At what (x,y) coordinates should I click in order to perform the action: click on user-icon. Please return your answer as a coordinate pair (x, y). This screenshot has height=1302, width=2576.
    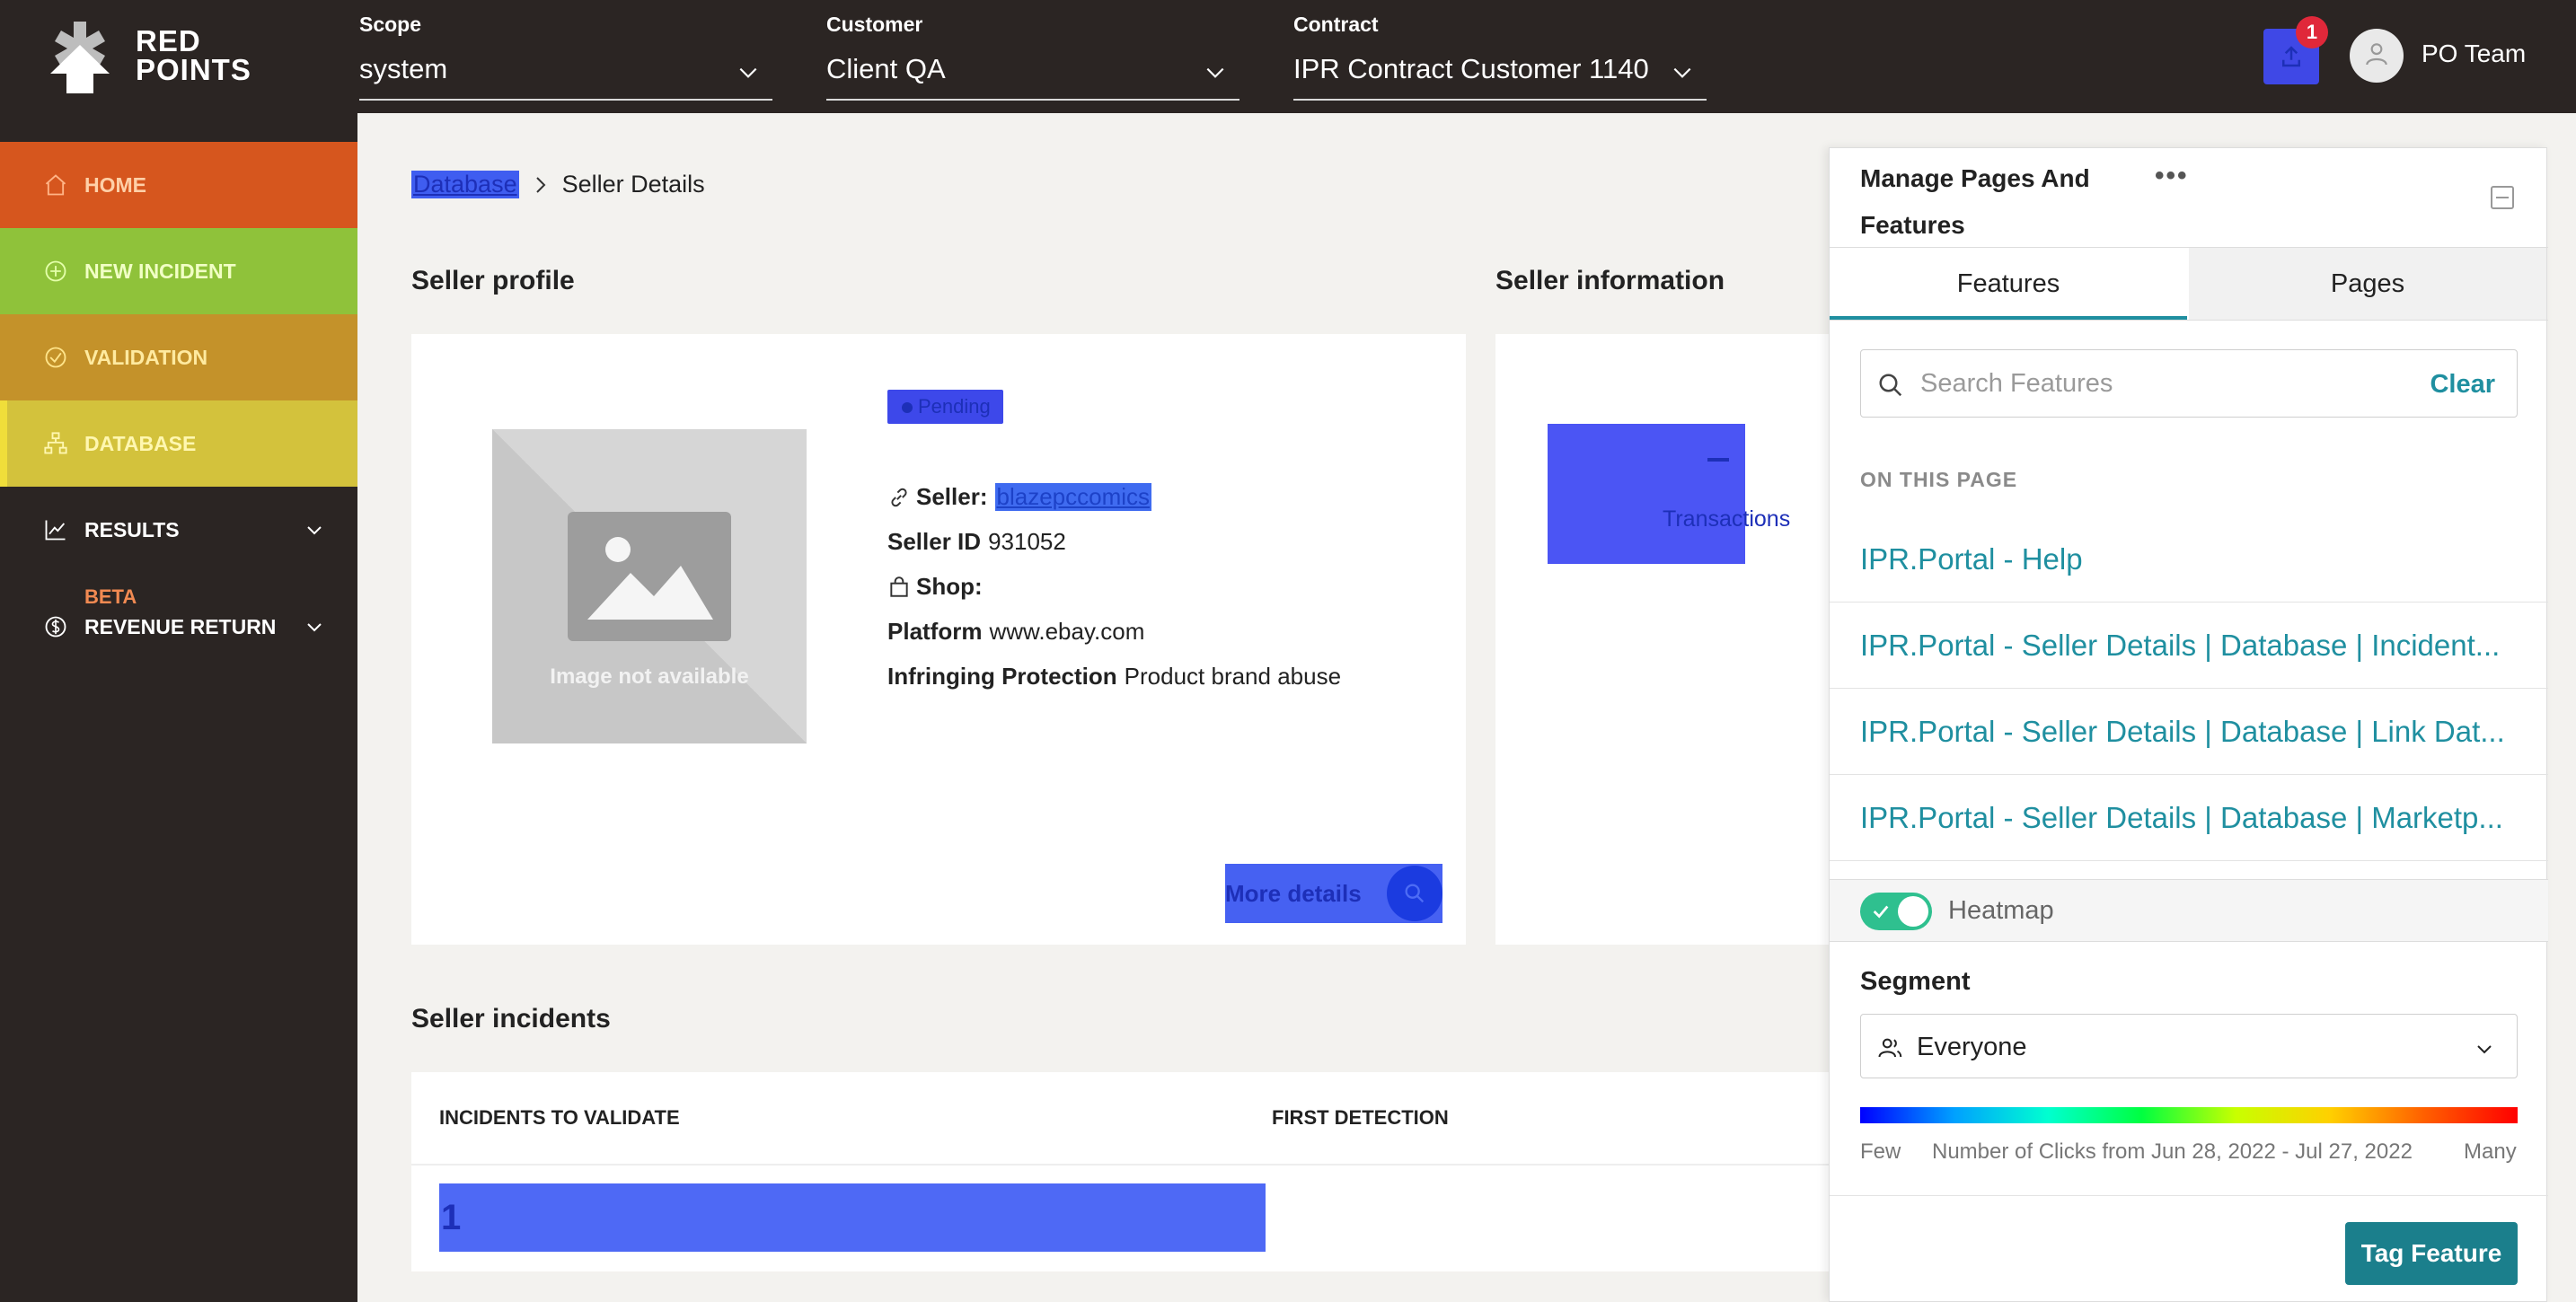
    Looking at the image, I should click on (2376, 54).